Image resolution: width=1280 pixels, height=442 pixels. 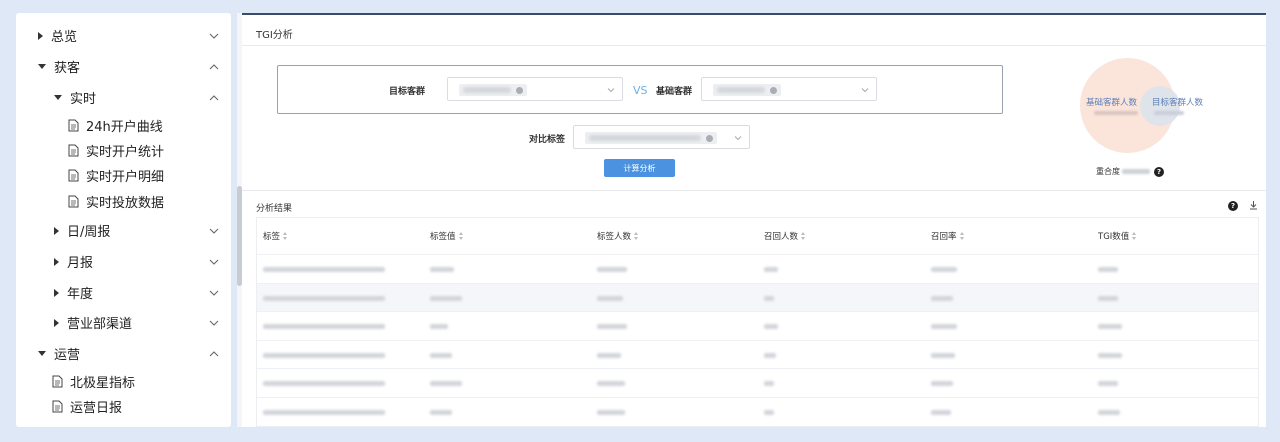 I want to click on column-header-label: 标签人数, so click(x=614, y=237).